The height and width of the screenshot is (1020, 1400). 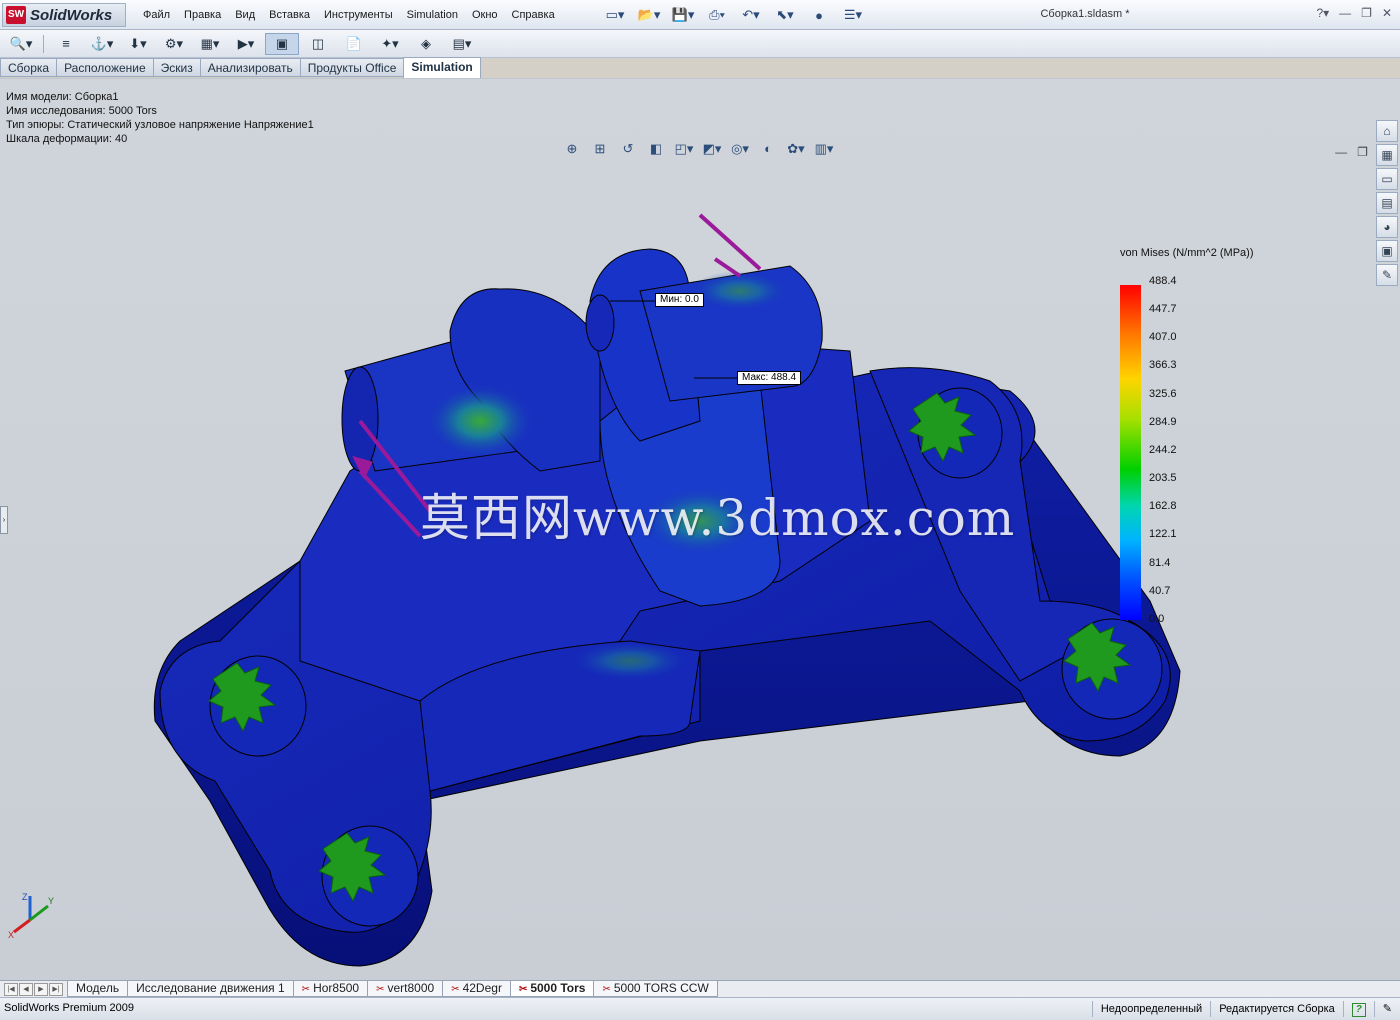 What do you see at coordinates (679, 300) in the screenshot?
I see `min-probe-label: Мин: 0.0` at bounding box center [679, 300].